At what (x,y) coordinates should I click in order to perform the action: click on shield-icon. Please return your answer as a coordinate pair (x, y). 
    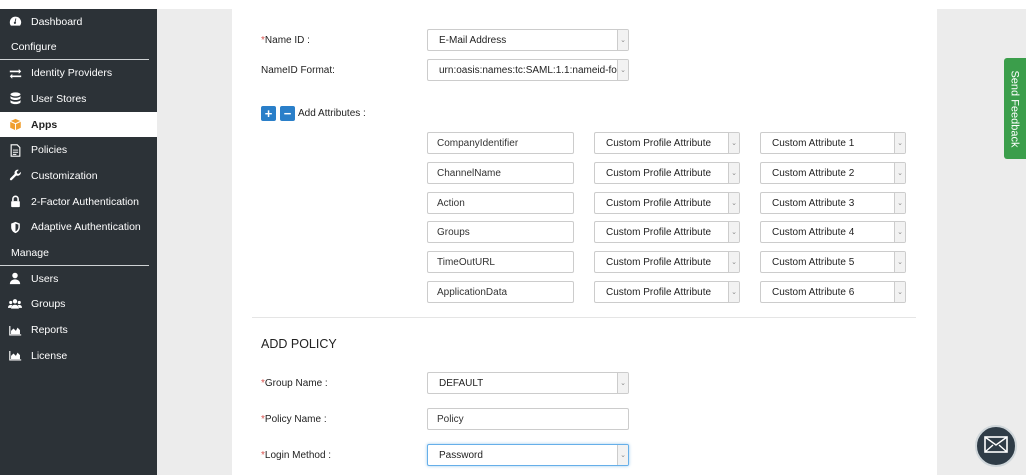
    Looking at the image, I should click on (15, 227).